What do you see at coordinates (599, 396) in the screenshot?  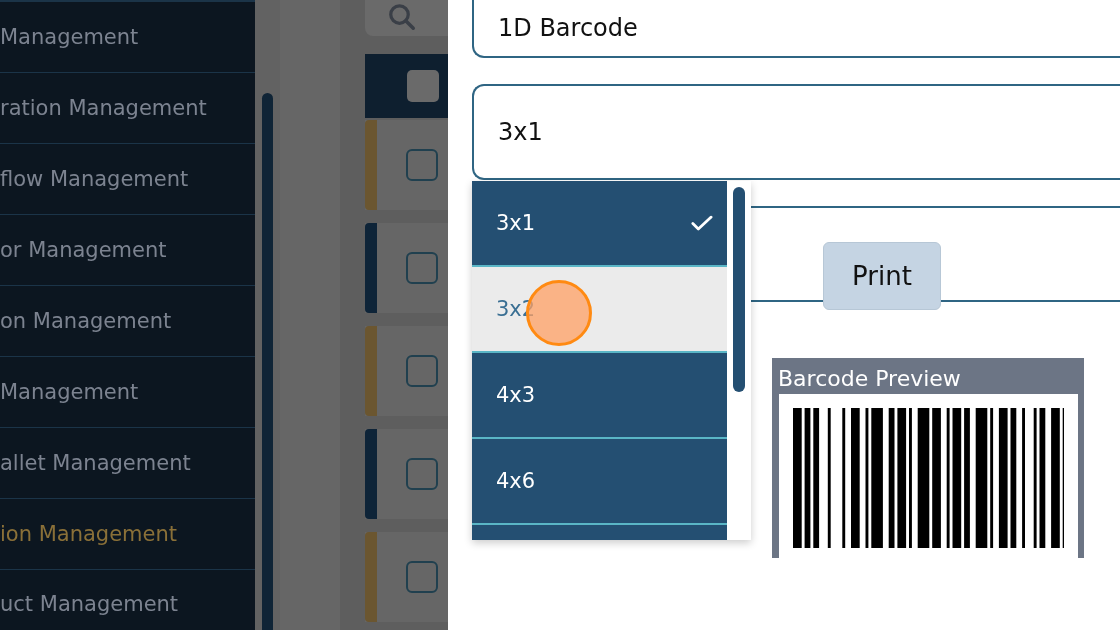 I see `dropdown-option: 4x3` at bounding box center [599, 396].